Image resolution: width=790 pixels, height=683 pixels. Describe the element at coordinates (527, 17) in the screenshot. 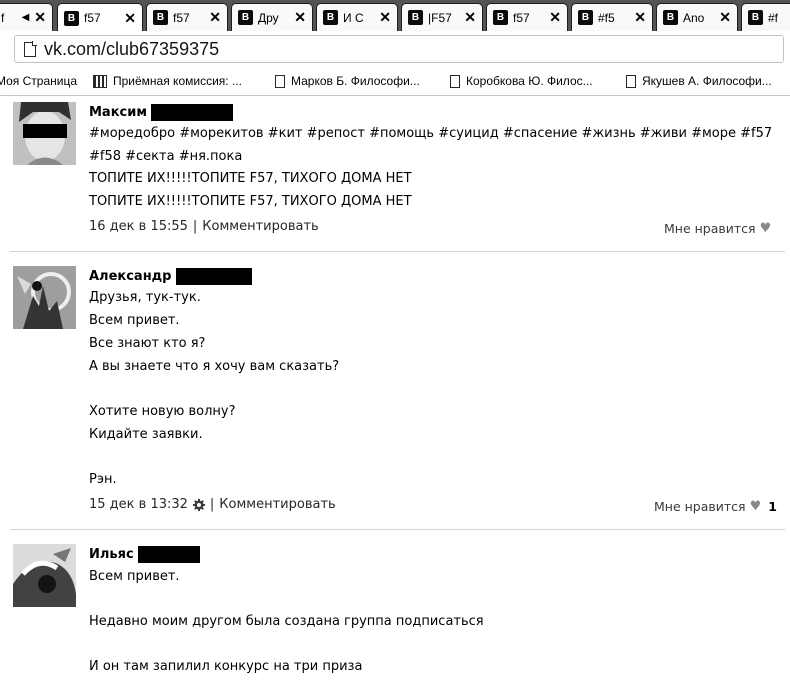

I see `tab-6: B f57 ✕` at that location.